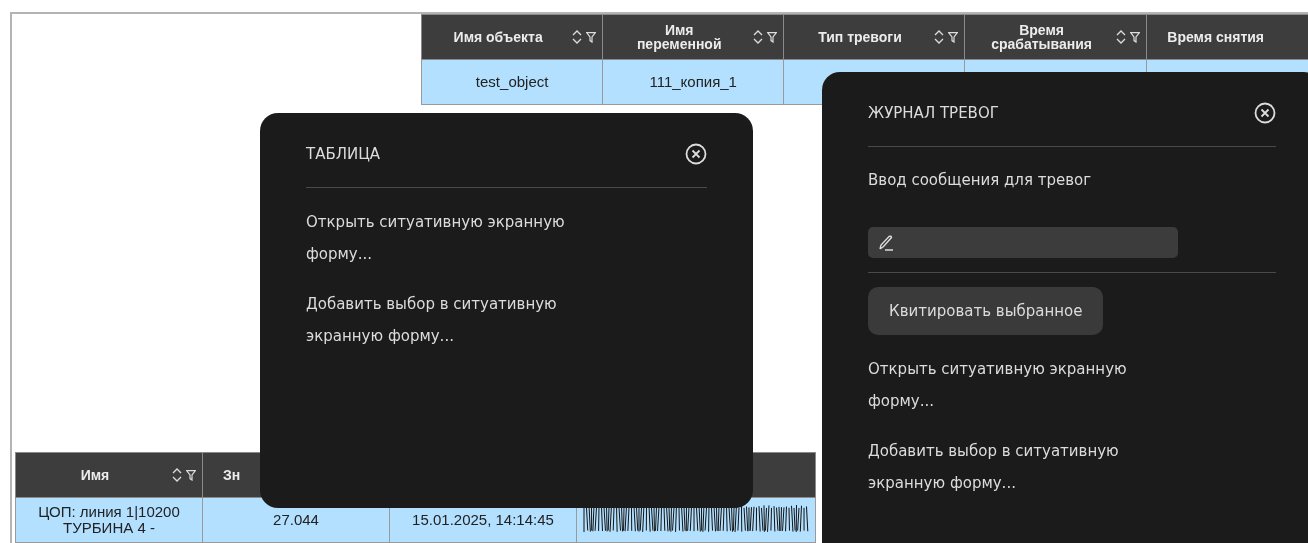 The width and height of the screenshot is (1308, 543). What do you see at coordinates (109, 520) in the screenshot?
I see `table-cell: ЦОП: линия 1|10200 ТУРБИНА 4 -` at bounding box center [109, 520].